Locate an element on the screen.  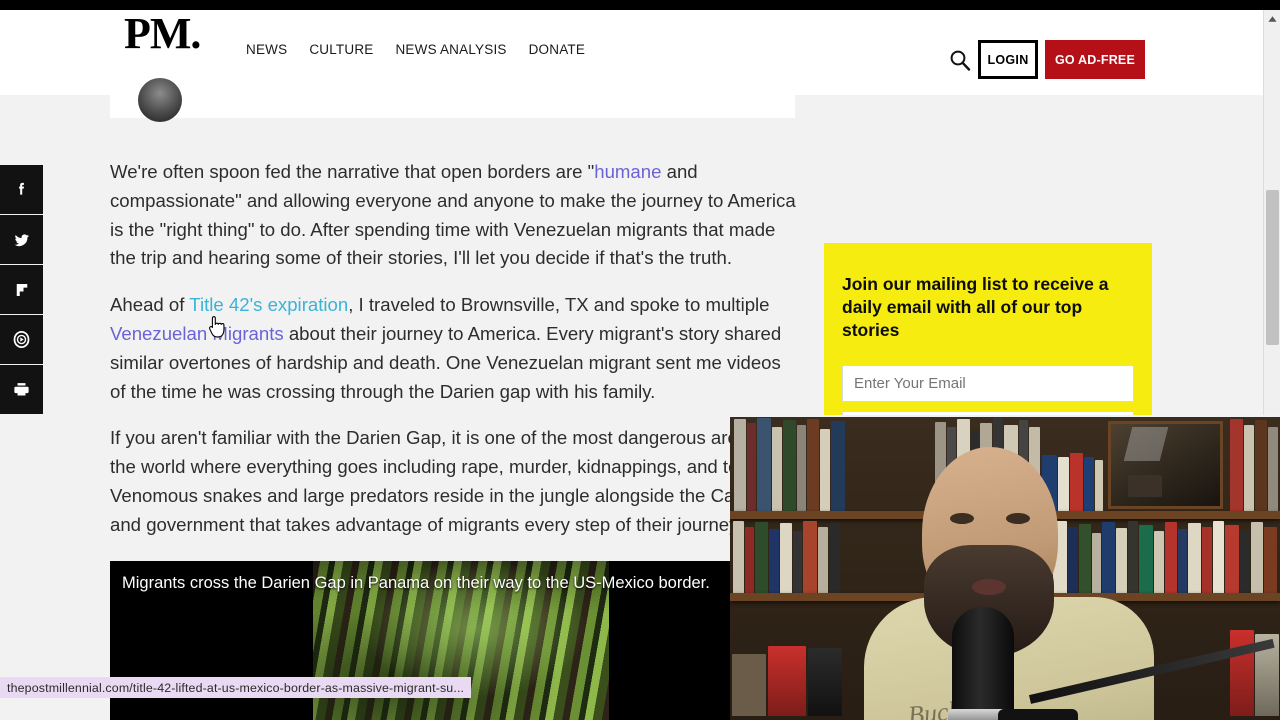
login-button: LOGIN is located at coordinates (1008, 59).